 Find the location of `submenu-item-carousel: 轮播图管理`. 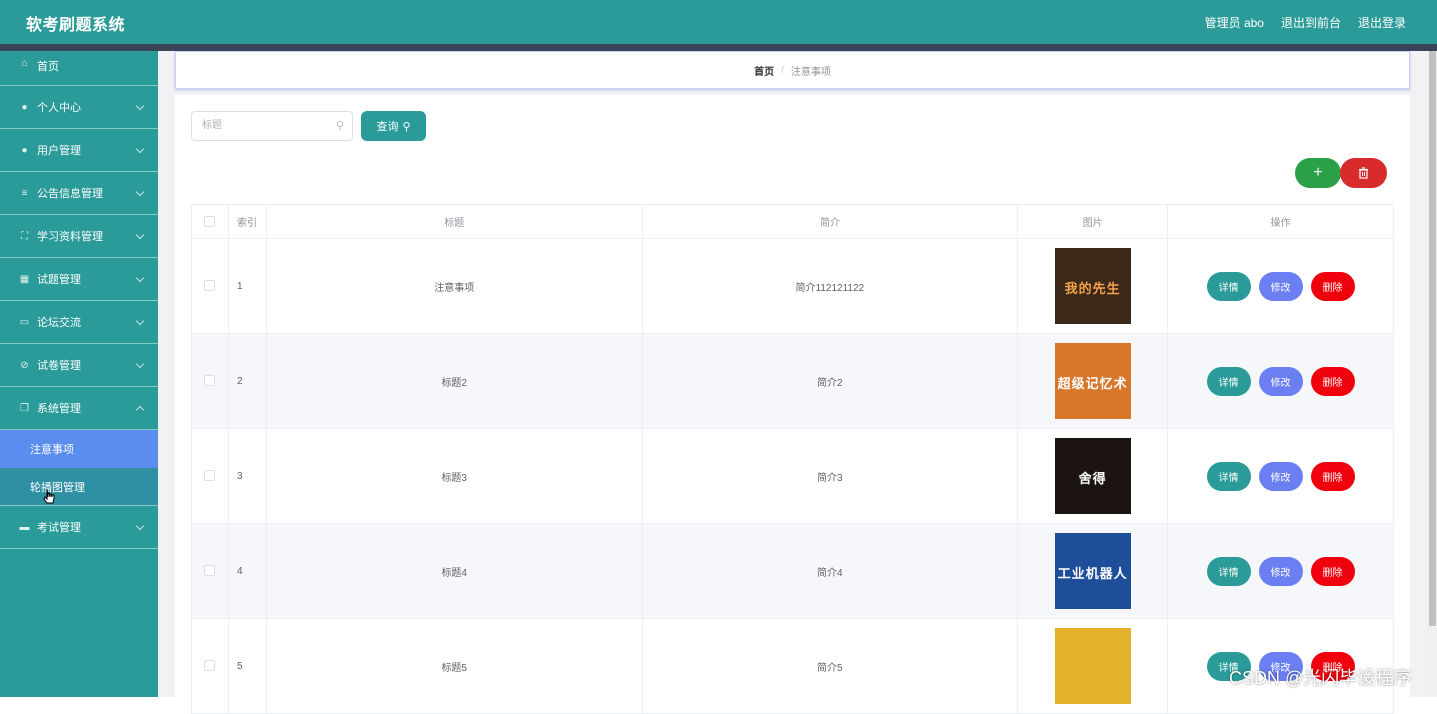

submenu-item-carousel: 轮播图管理 is located at coordinates (79, 487).